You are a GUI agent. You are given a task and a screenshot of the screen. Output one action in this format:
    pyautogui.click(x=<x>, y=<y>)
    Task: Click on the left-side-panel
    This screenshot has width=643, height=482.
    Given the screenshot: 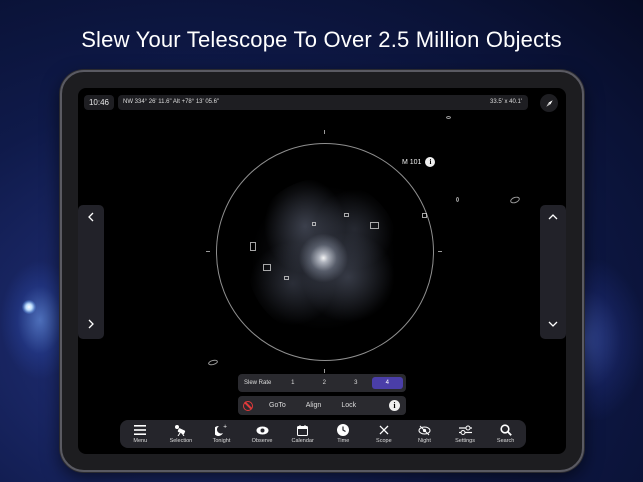 What is the action you would take?
    pyautogui.click(x=91, y=272)
    